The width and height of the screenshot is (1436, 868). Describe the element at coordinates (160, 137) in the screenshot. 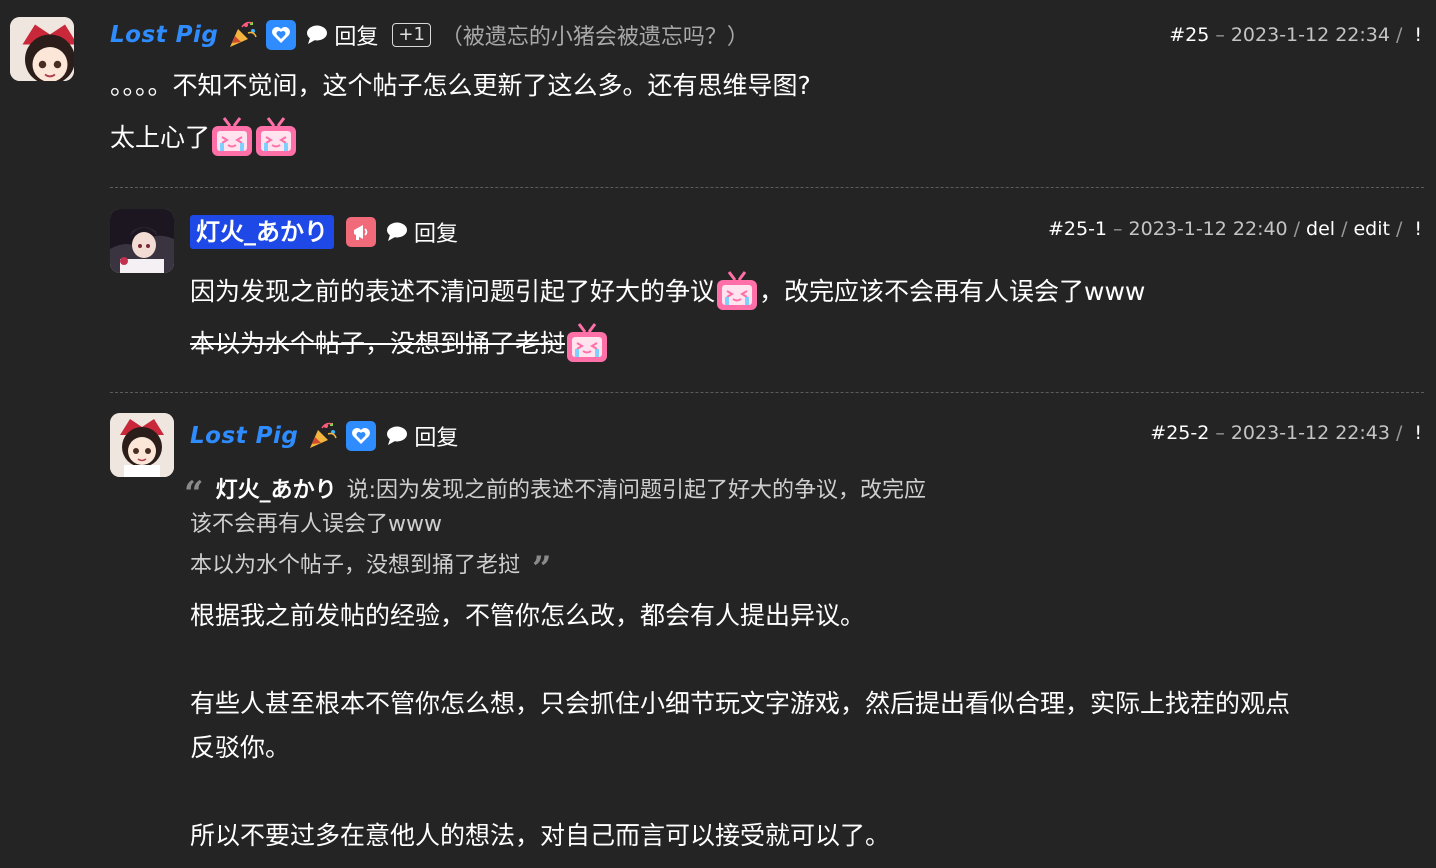

I see `post-text: 太上心了` at that location.